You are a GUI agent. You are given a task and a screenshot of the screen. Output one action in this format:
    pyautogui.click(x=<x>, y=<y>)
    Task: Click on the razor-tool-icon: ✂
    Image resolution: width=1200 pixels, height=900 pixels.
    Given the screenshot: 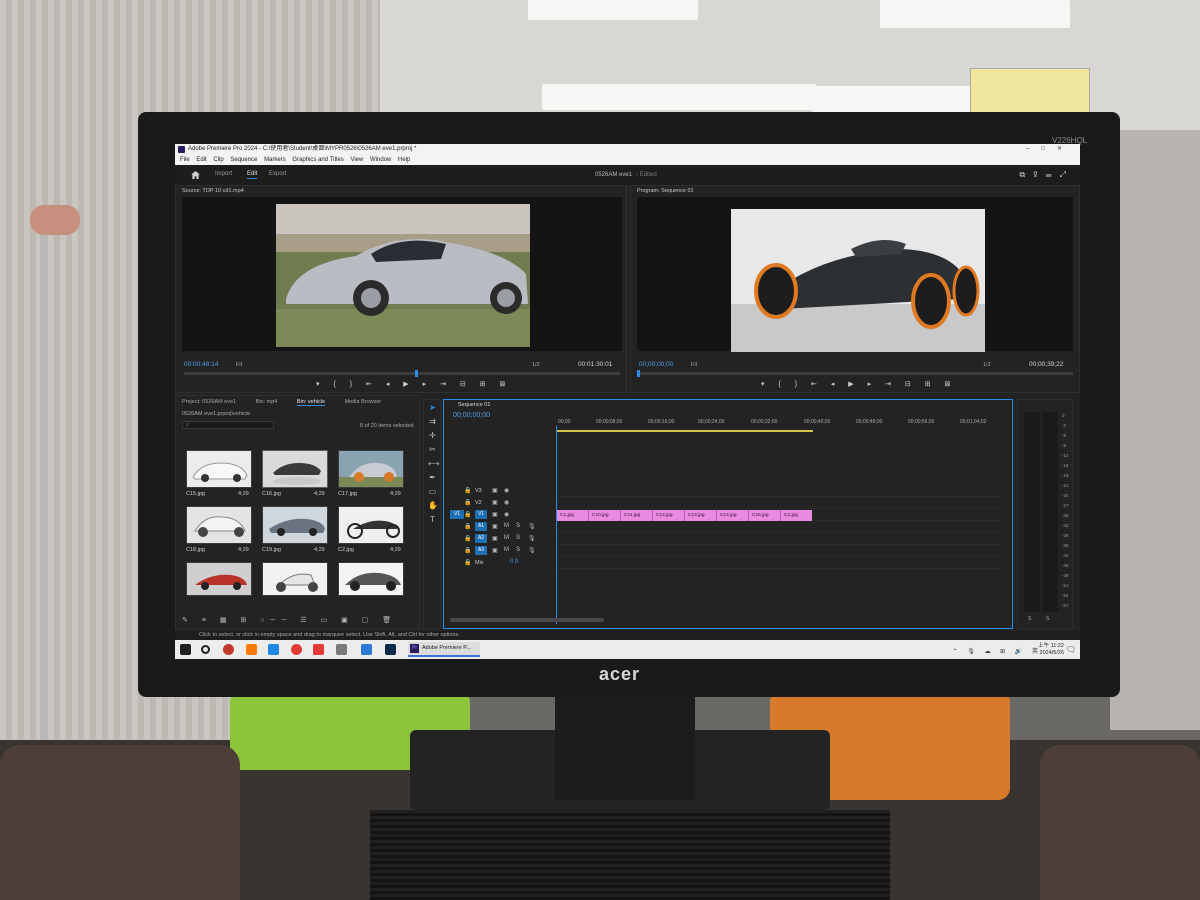 What is the action you would take?
    pyautogui.click(x=432, y=449)
    